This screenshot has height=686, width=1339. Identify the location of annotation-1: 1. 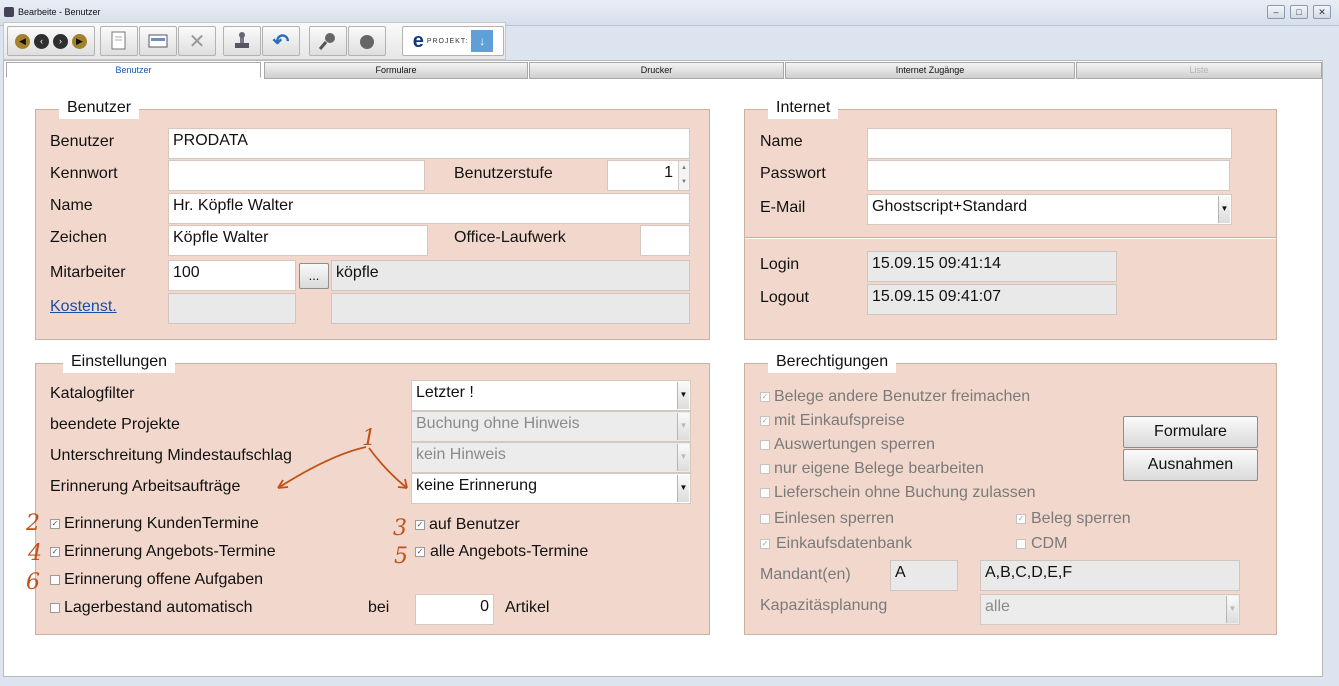
(369, 438).